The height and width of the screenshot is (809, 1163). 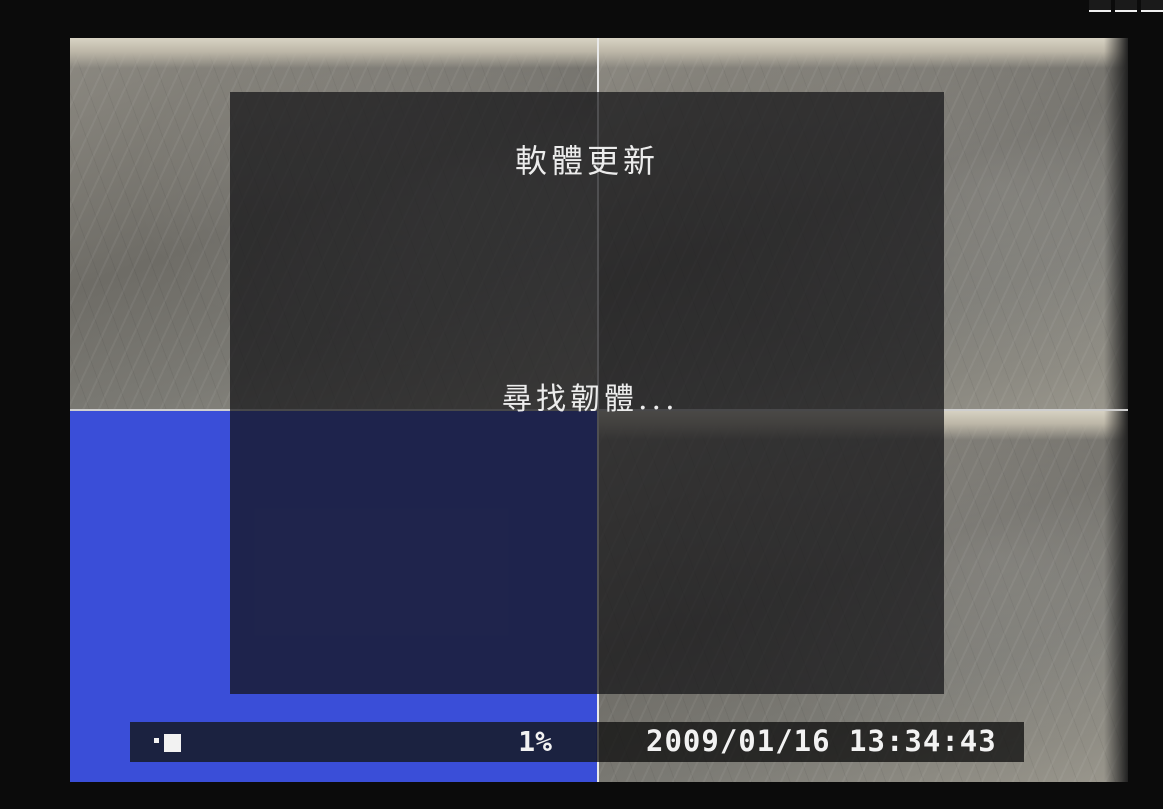 I want to click on datetime-display: 2009/01/16 13:34:43, so click(x=821, y=741).